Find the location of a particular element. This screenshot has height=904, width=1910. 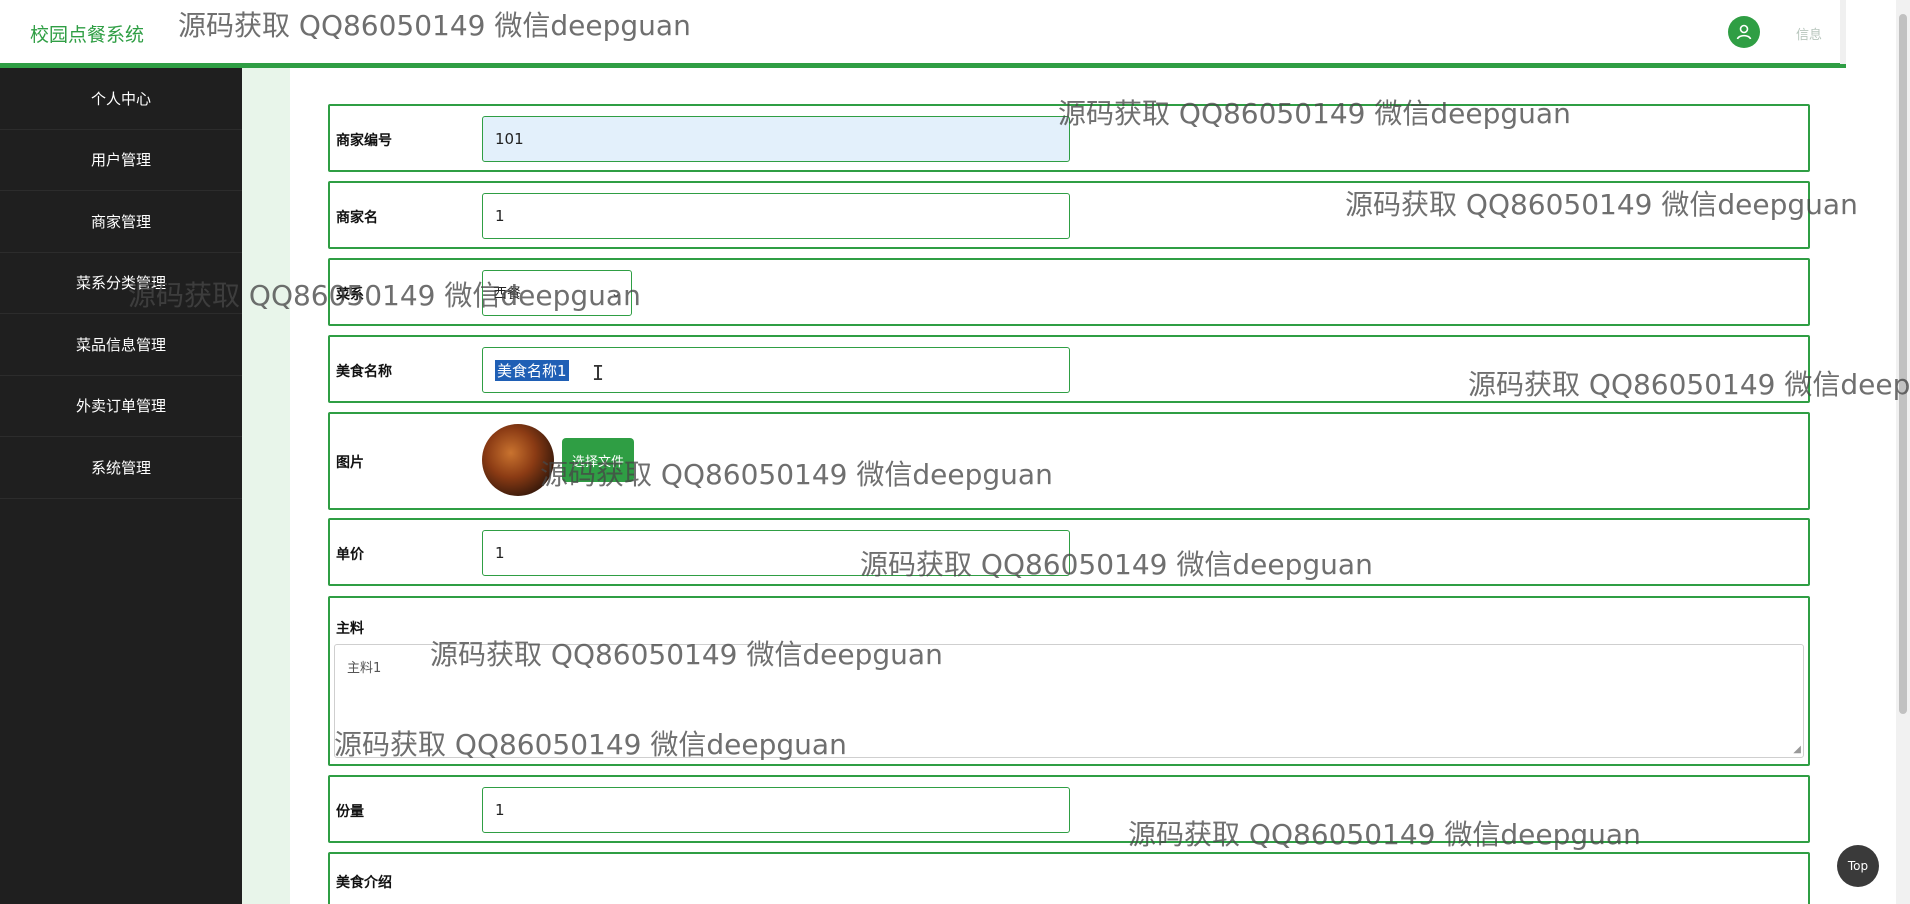

food-name-selected-text: 美食名称1 is located at coordinates (532, 370).